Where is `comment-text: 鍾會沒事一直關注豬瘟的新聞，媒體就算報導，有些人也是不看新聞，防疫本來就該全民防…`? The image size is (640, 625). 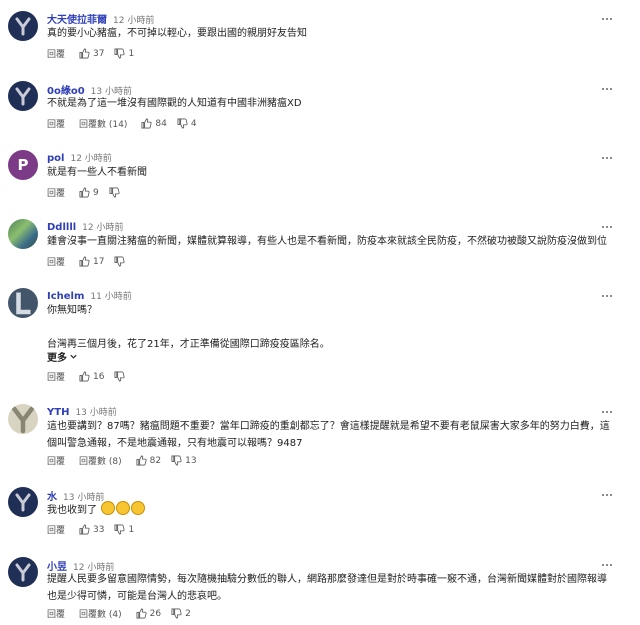
comment-text: 鍾會沒事一直關注豬瘟的新聞，媒體就算報導，有些人也是不看新聞，防疫本來就該全民防… is located at coordinates (327, 241).